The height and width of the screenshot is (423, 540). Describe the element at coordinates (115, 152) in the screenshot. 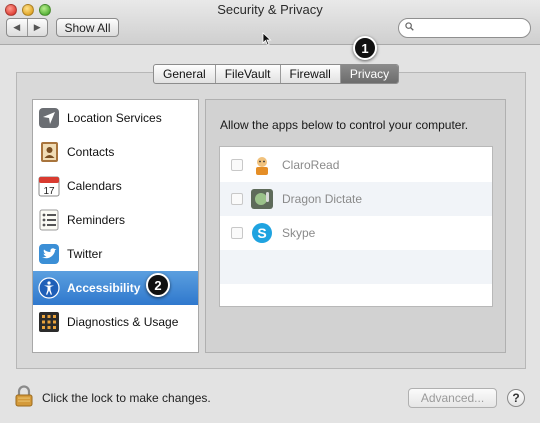

I see `sidebar-item-contacts: Contacts` at that location.